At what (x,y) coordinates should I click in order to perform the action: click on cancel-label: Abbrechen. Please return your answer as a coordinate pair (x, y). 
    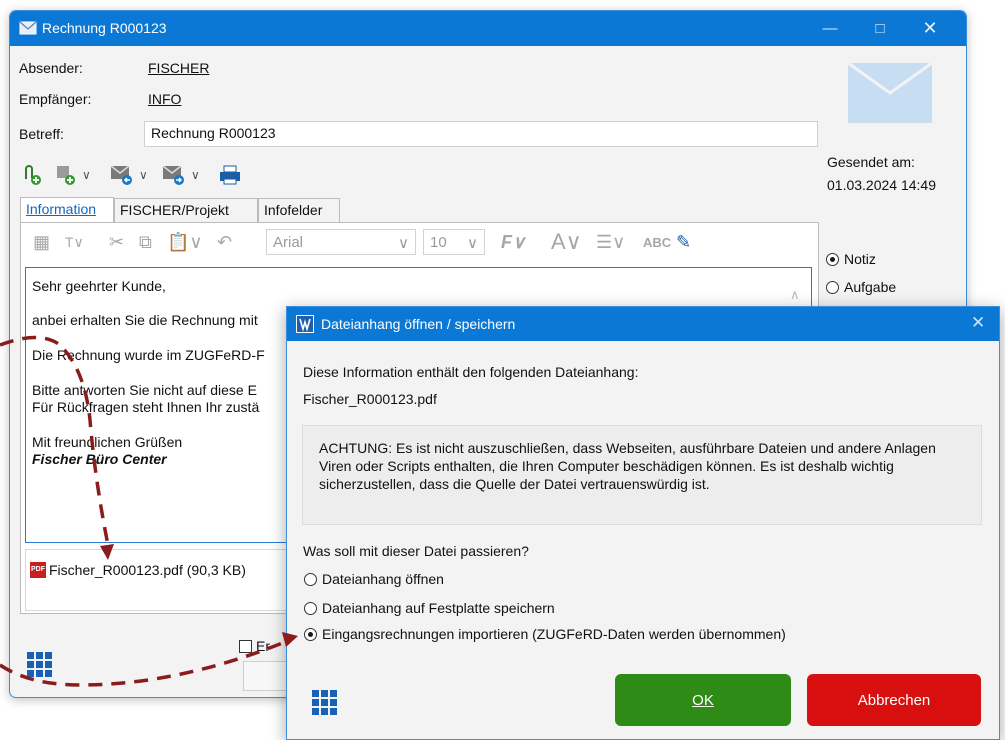
    Looking at the image, I should click on (894, 700).